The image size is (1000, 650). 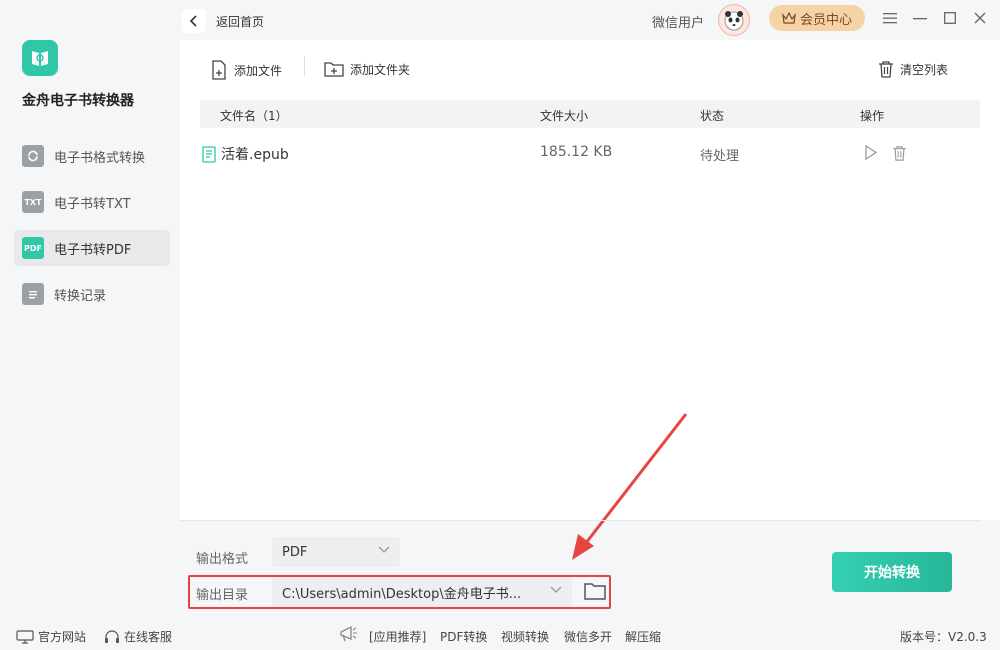 I want to click on avatar, so click(x=734, y=20).